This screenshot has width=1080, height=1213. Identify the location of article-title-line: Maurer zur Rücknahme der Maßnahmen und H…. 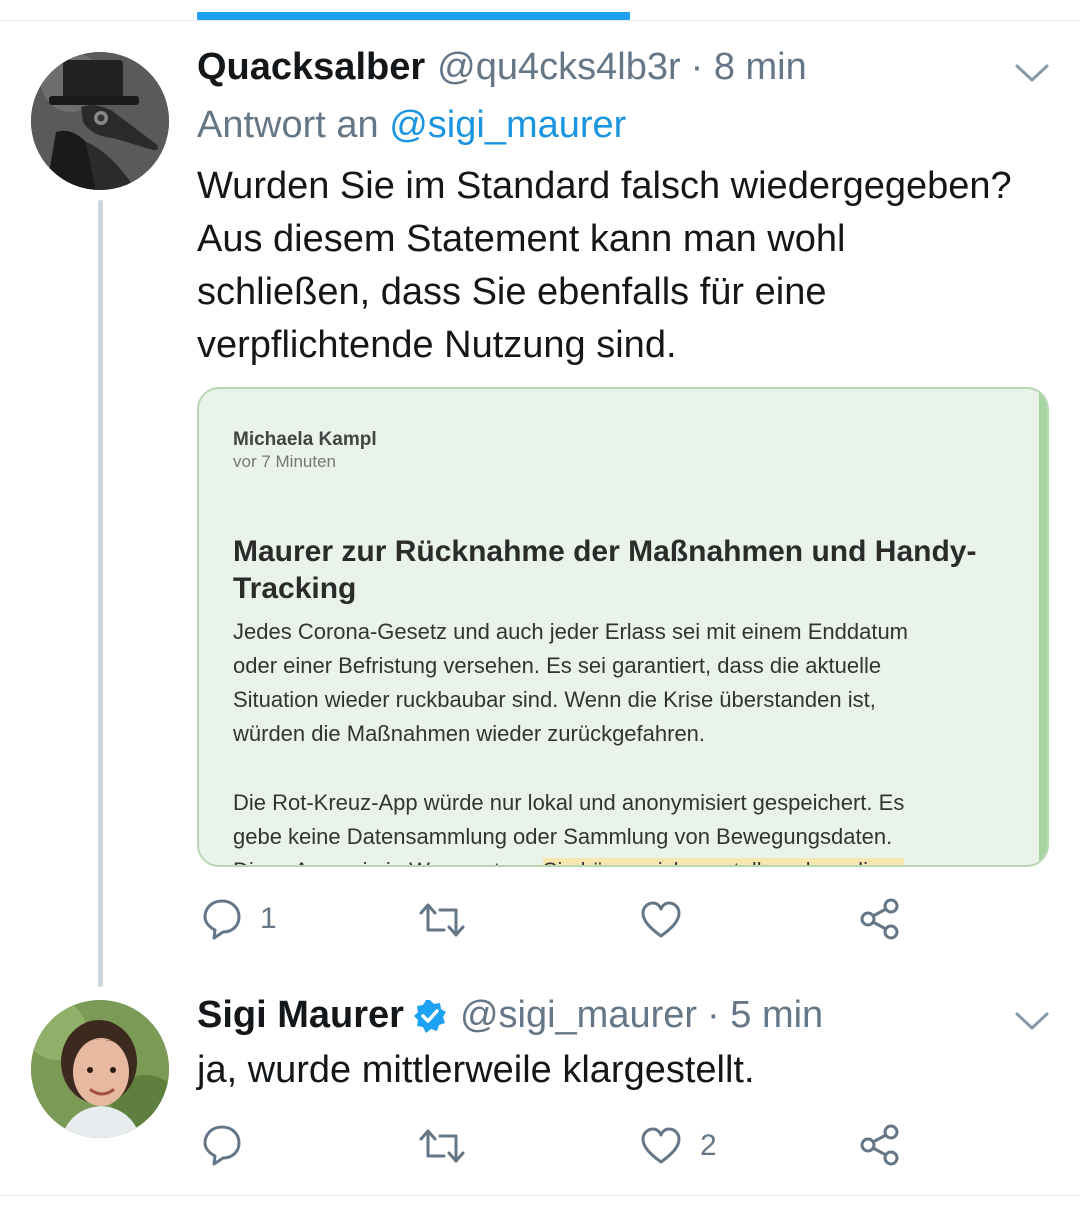
(605, 551).